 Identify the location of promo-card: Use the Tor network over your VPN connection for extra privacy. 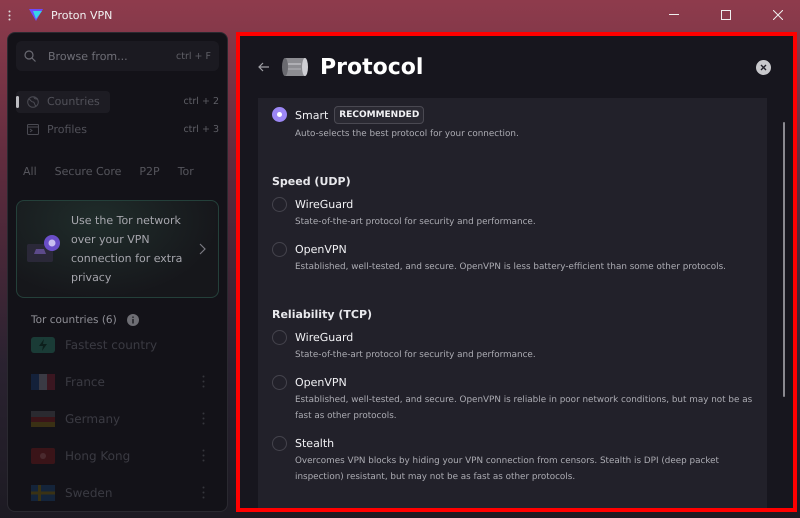
(117, 249).